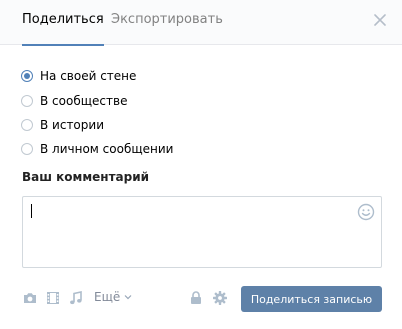 The image size is (402, 329). Describe the element at coordinates (63, 45) in the screenshot. I see `active-tab-underline` at that location.